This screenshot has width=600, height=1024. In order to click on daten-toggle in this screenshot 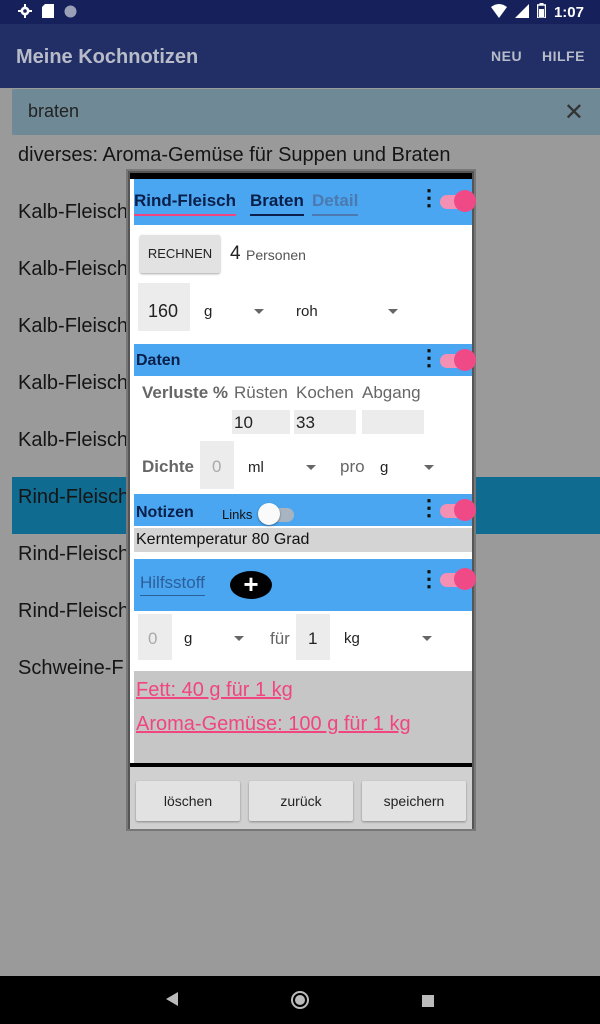, I will do `click(458, 360)`.